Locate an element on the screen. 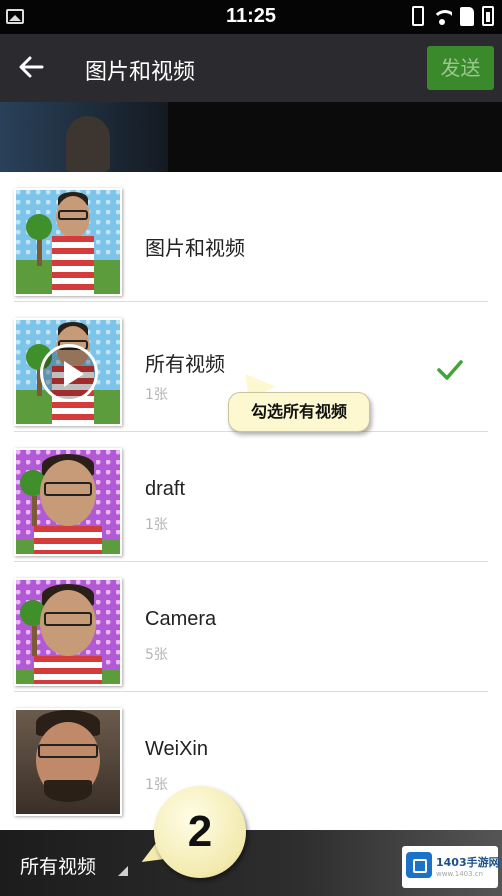 This screenshot has height=896, width=502. album-name: 图片和视频 is located at coordinates (195, 249).